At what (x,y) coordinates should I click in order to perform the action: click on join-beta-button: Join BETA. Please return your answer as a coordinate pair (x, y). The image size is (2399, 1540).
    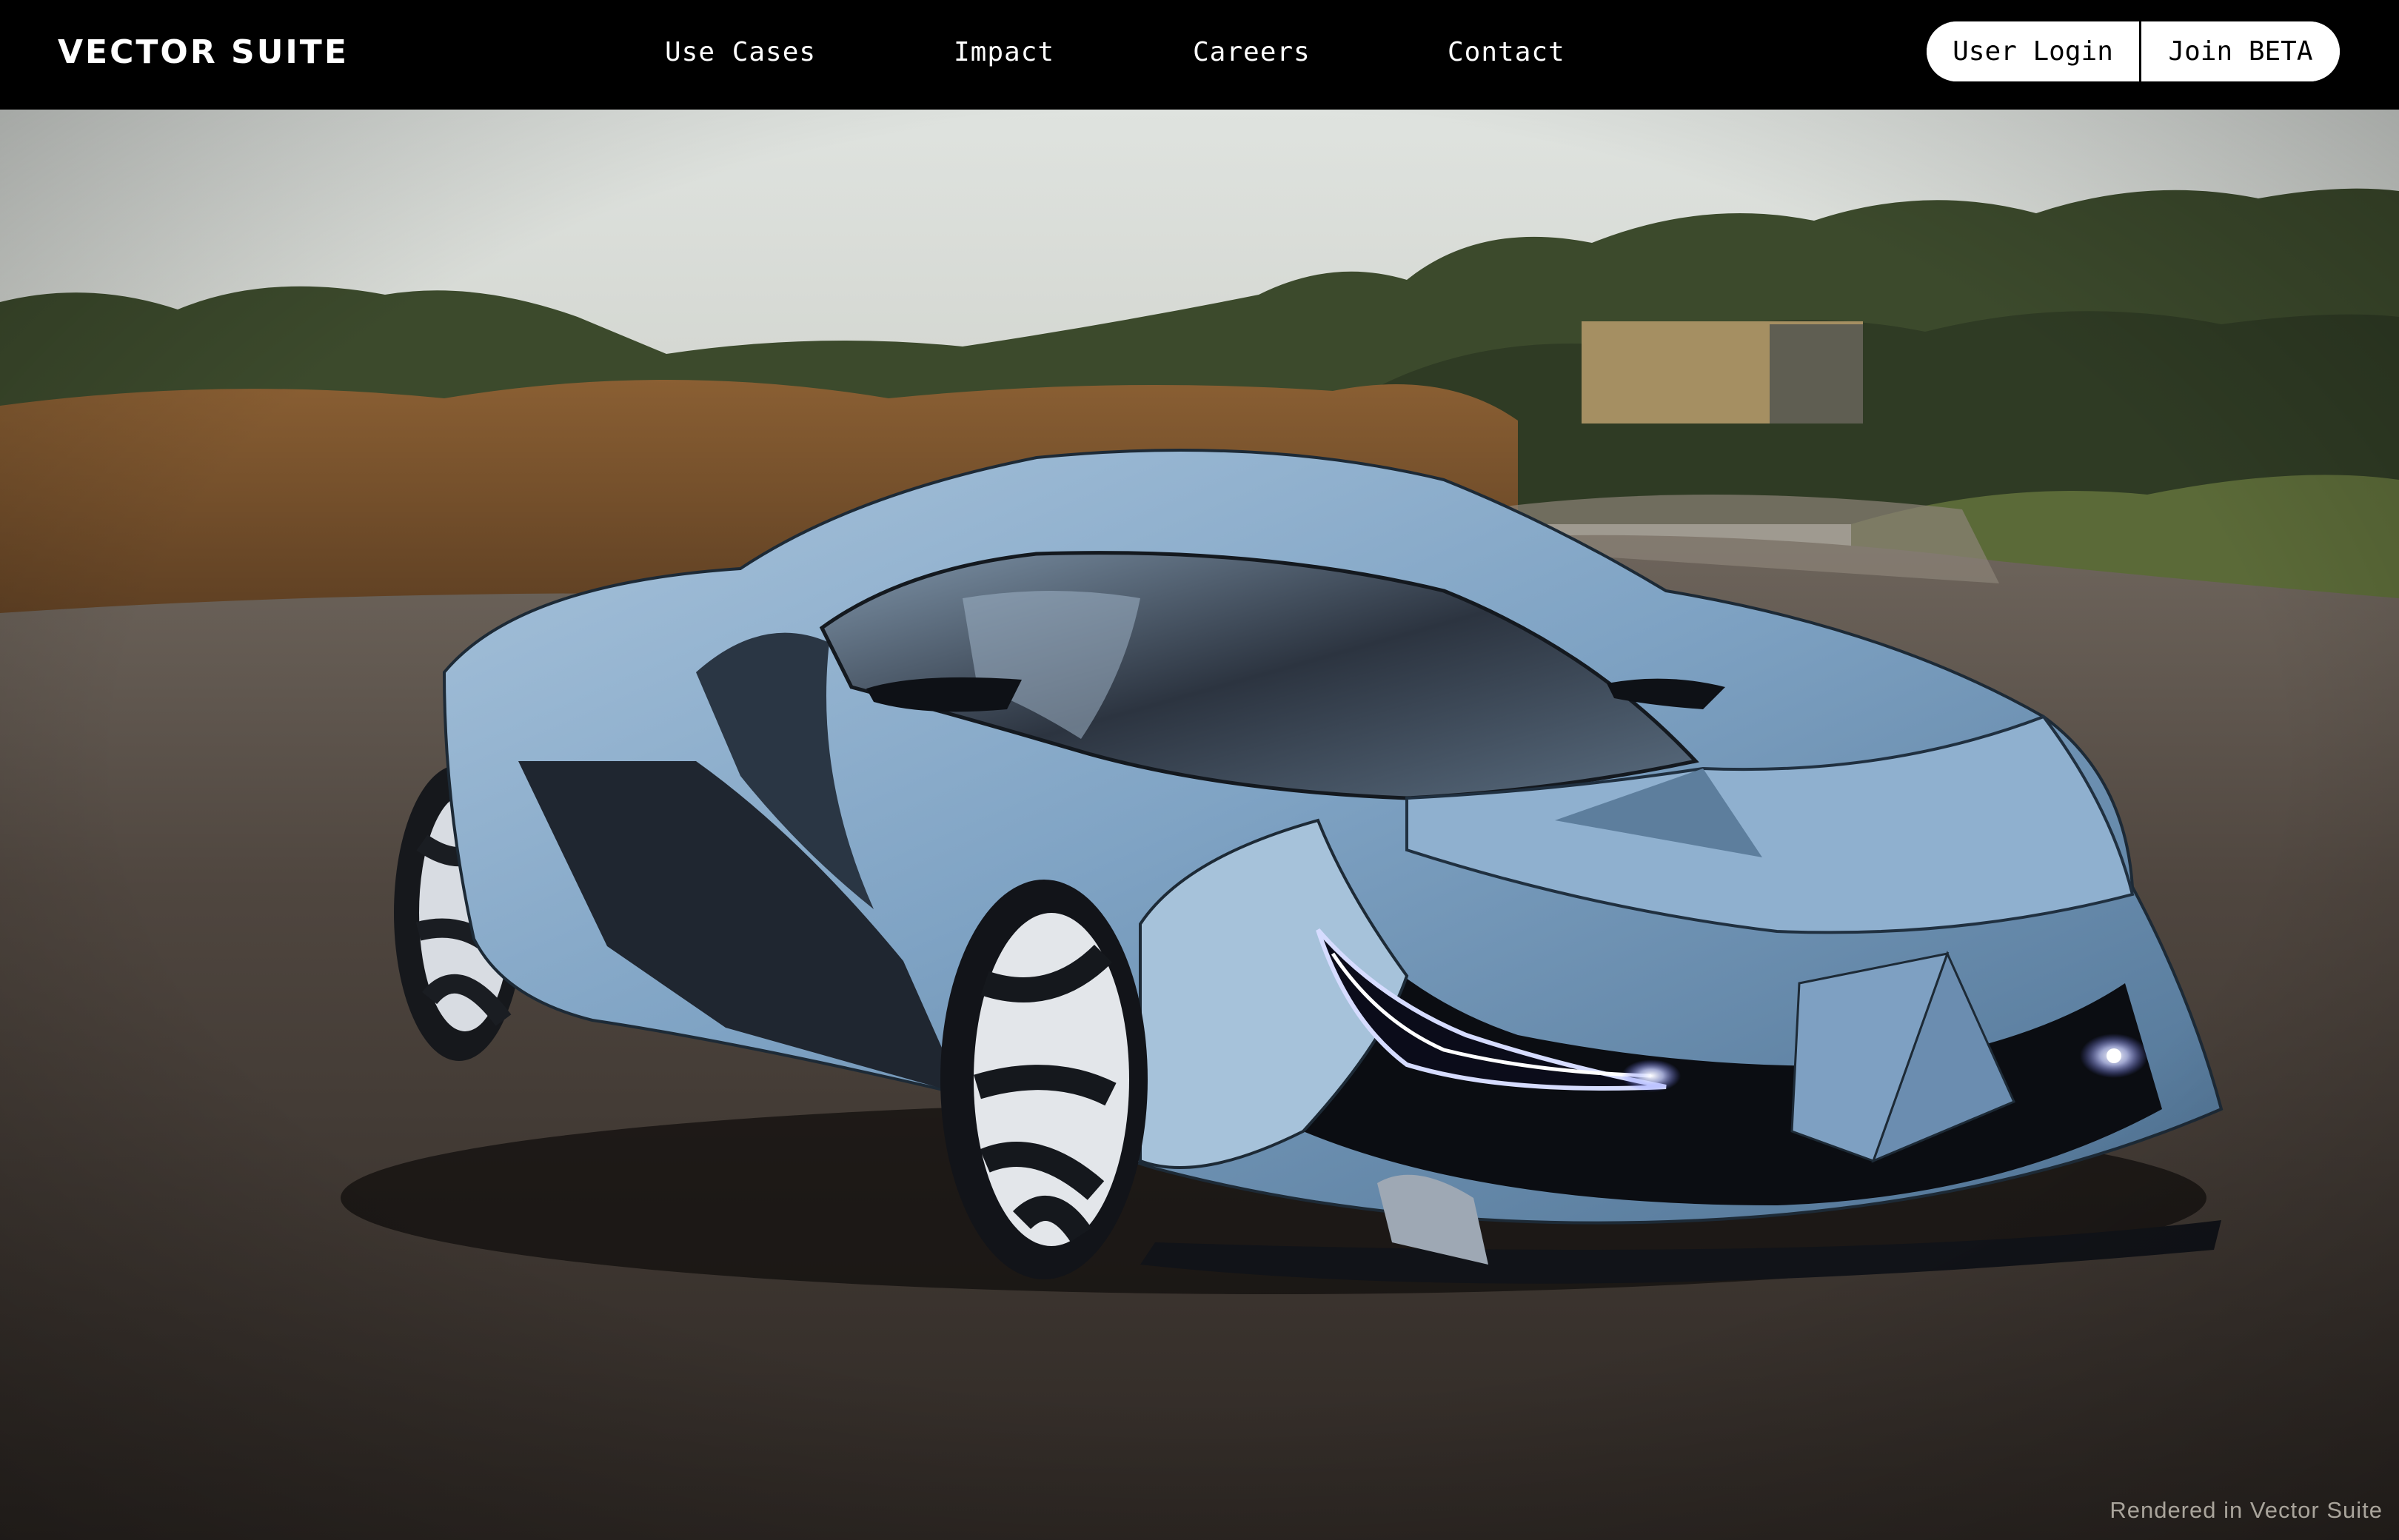
    Looking at the image, I should click on (2240, 51).